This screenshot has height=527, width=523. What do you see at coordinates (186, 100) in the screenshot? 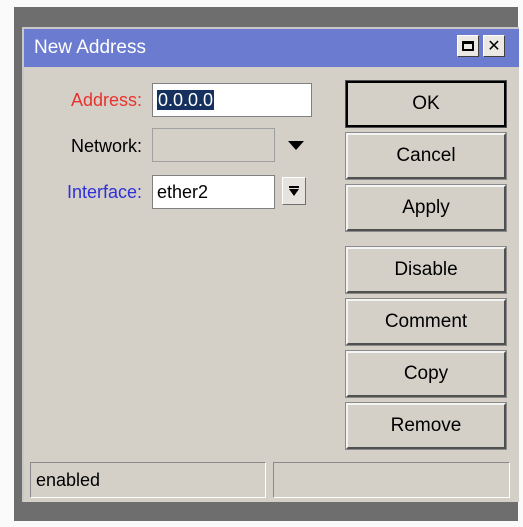
I see `address-value: 0.0.0.0` at bounding box center [186, 100].